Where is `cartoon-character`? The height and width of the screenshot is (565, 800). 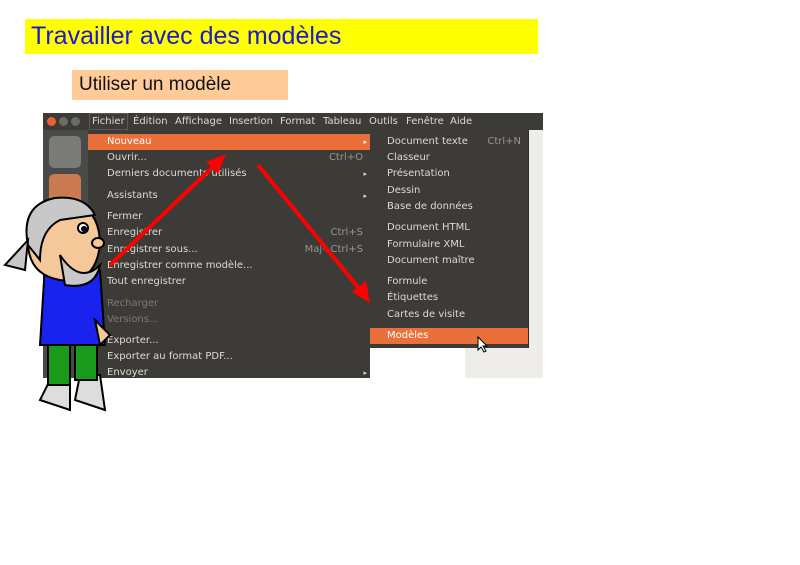 cartoon-character is located at coordinates (57, 304).